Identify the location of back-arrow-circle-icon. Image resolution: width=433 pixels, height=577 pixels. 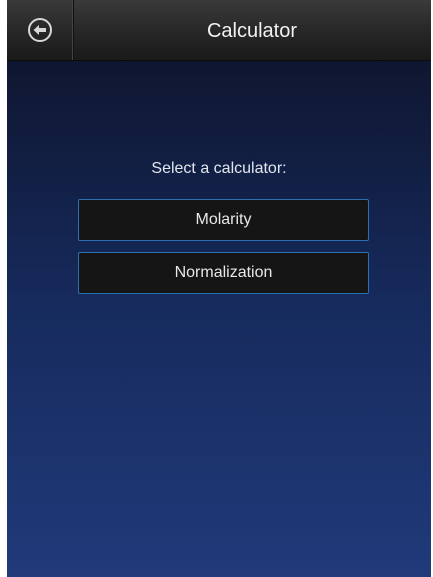
(40, 30).